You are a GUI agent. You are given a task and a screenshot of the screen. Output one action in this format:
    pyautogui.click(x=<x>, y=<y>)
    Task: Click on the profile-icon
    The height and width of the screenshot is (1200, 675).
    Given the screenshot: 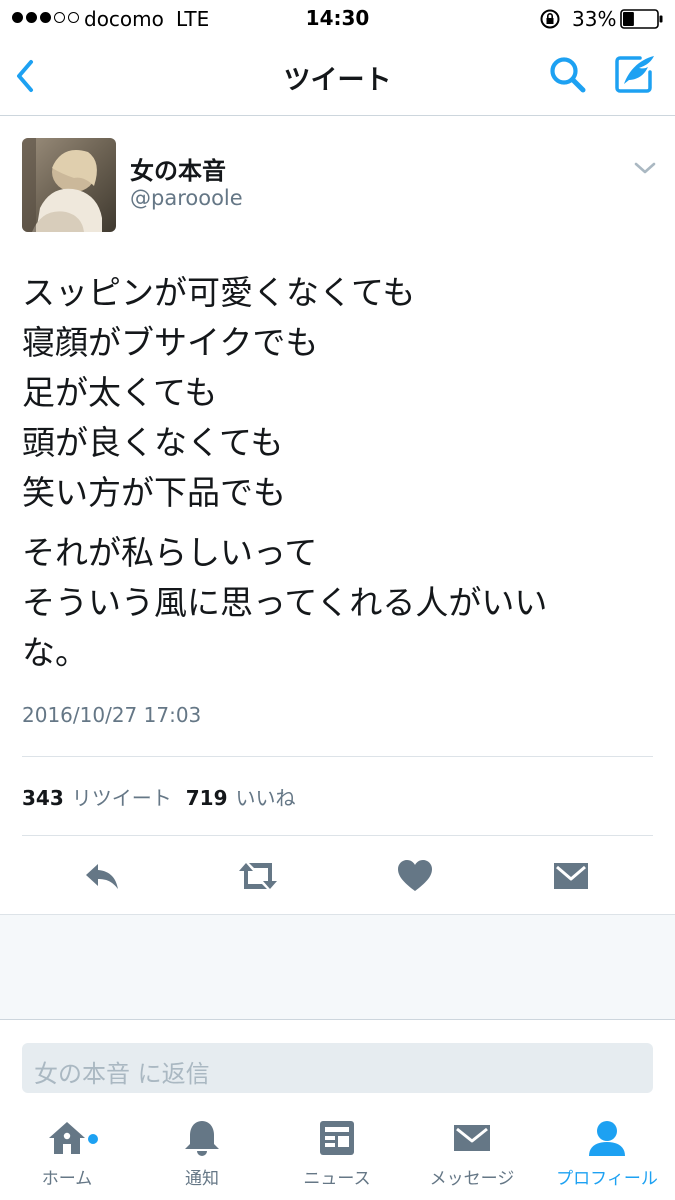 What is the action you would take?
    pyautogui.click(x=607, y=1138)
    